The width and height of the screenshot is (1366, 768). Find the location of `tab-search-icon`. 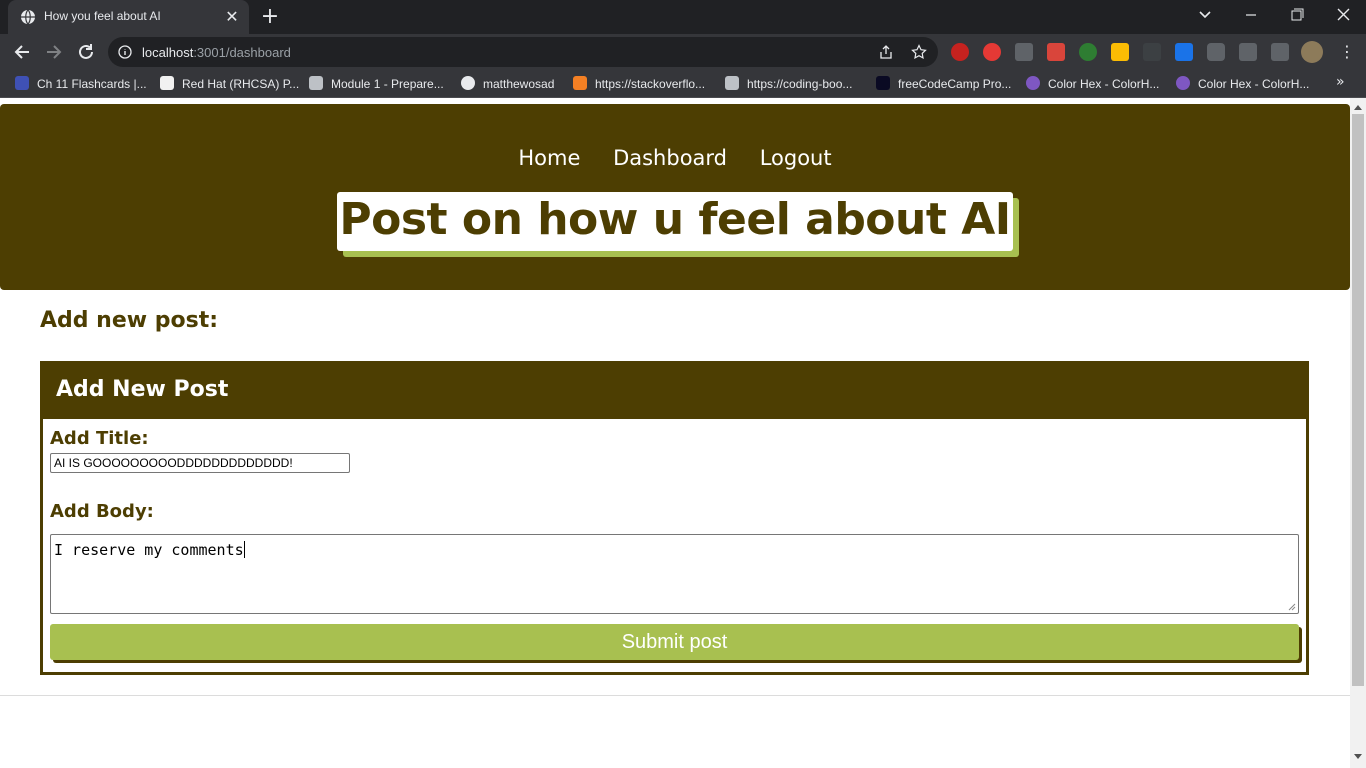

tab-search-icon is located at coordinates (1205, 15).